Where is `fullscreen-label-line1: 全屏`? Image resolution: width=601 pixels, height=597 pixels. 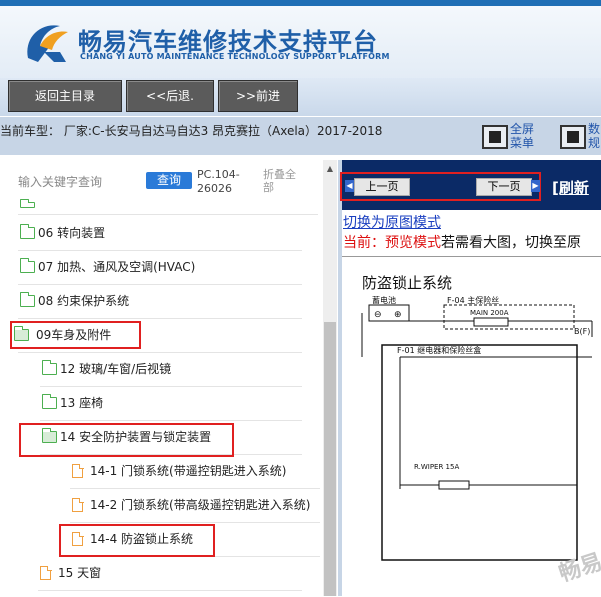
fullscreen-label-line1: 全屏 is located at coordinates (522, 129).